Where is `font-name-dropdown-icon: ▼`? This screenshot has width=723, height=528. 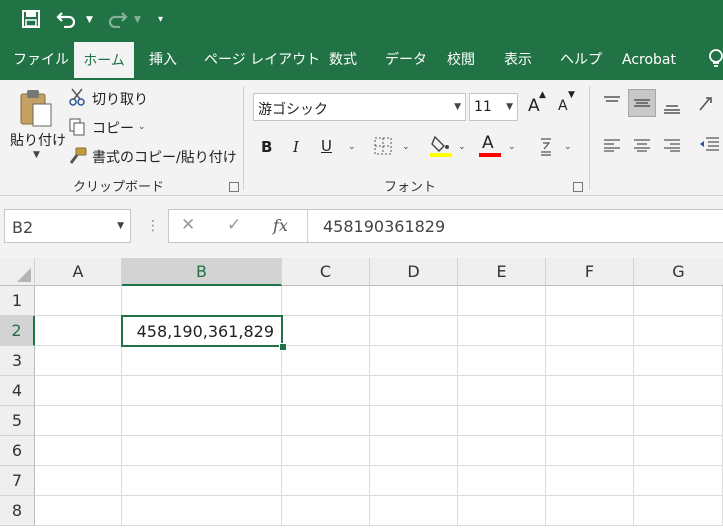
font-name-dropdown-icon: ▼ is located at coordinates (457, 107).